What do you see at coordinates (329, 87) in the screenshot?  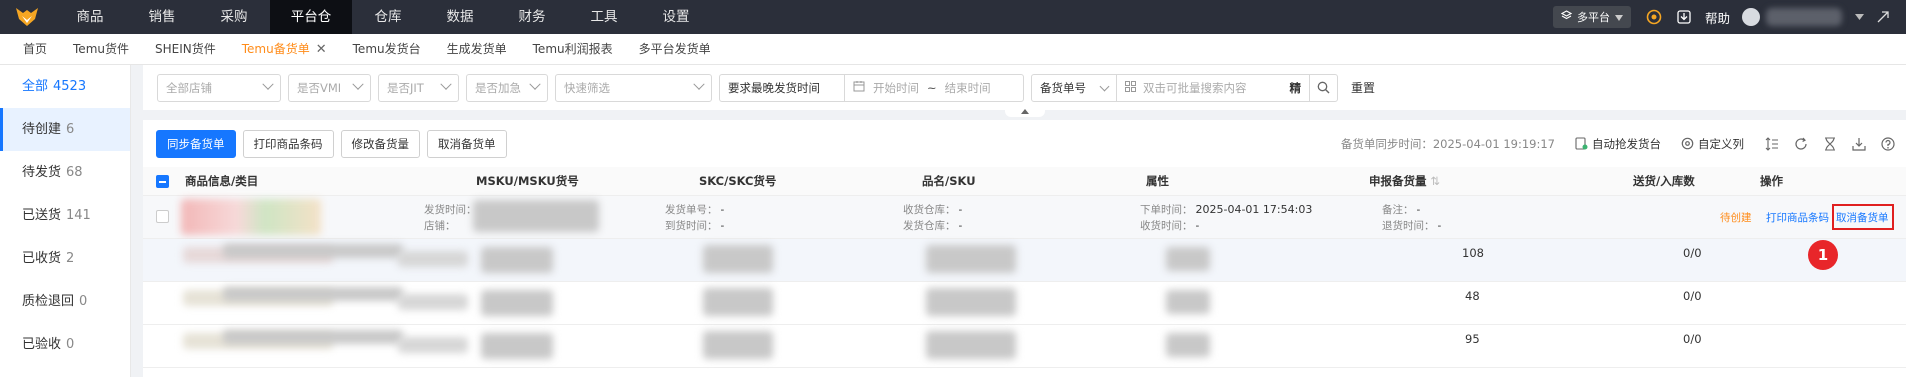 I see `vmi-select: 是否VMI` at bounding box center [329, 87].